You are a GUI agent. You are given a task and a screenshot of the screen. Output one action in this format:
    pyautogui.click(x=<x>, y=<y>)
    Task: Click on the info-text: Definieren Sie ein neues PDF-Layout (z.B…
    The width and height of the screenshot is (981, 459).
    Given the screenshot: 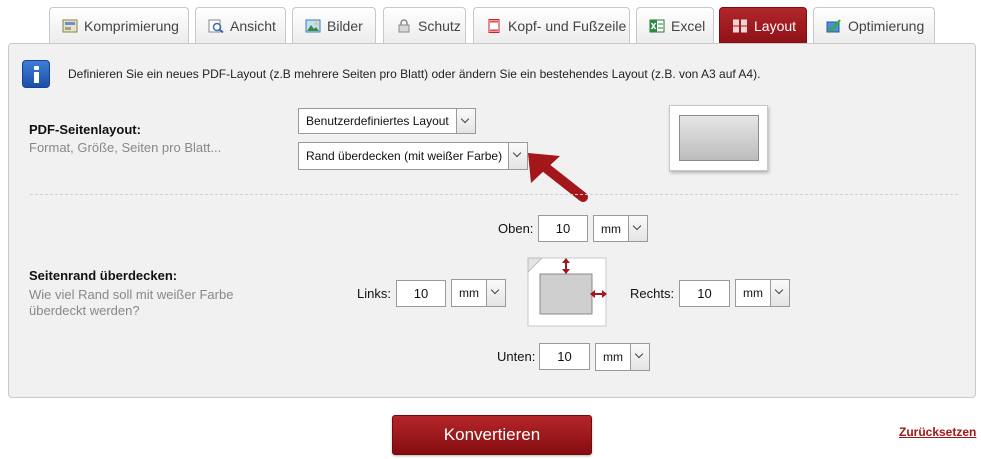 What is the action you would take?
    pyautogui.click(x=414, y=74)
    